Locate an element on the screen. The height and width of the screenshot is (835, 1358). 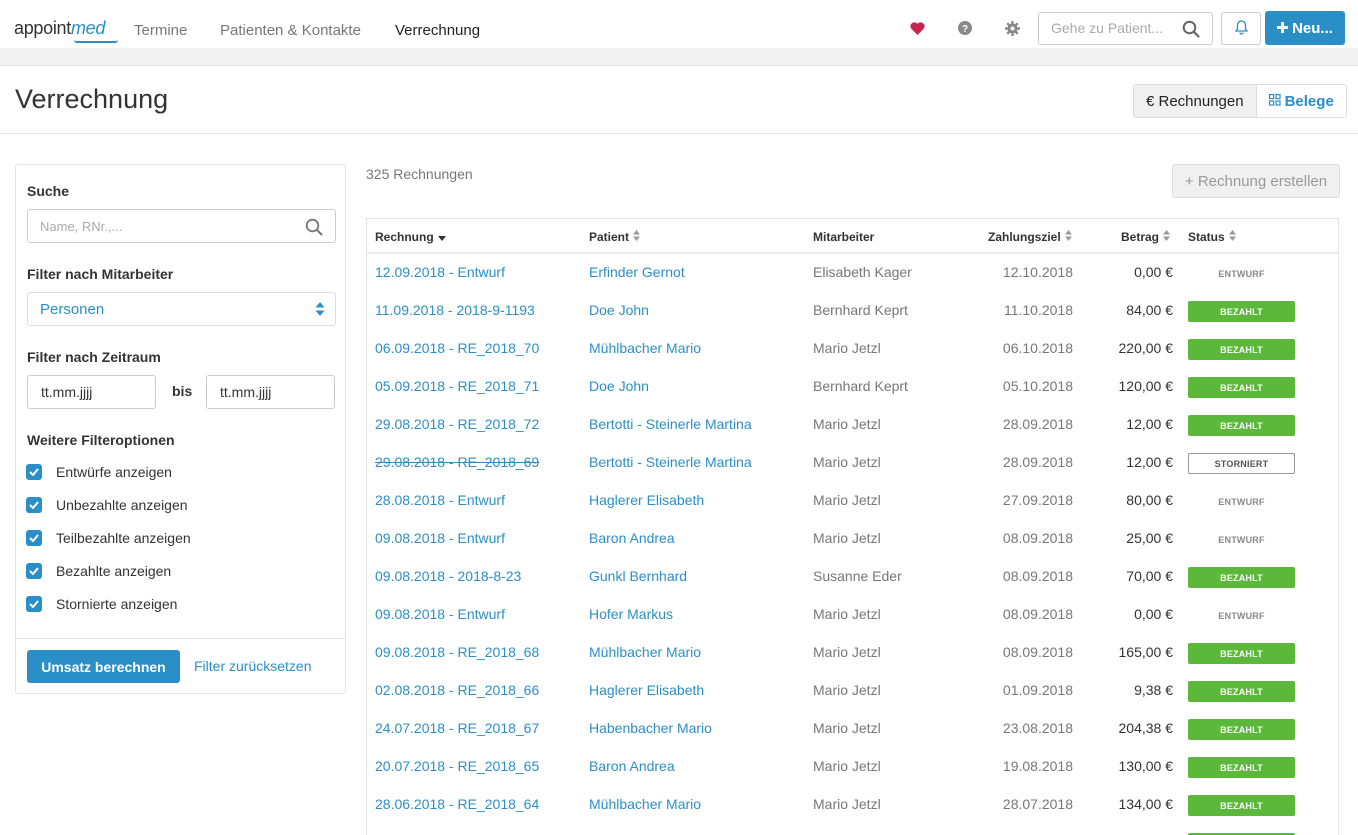
checkbox-show-partially-paid: Teilbezahlte anzeigen is located at coordinates (108, 538).